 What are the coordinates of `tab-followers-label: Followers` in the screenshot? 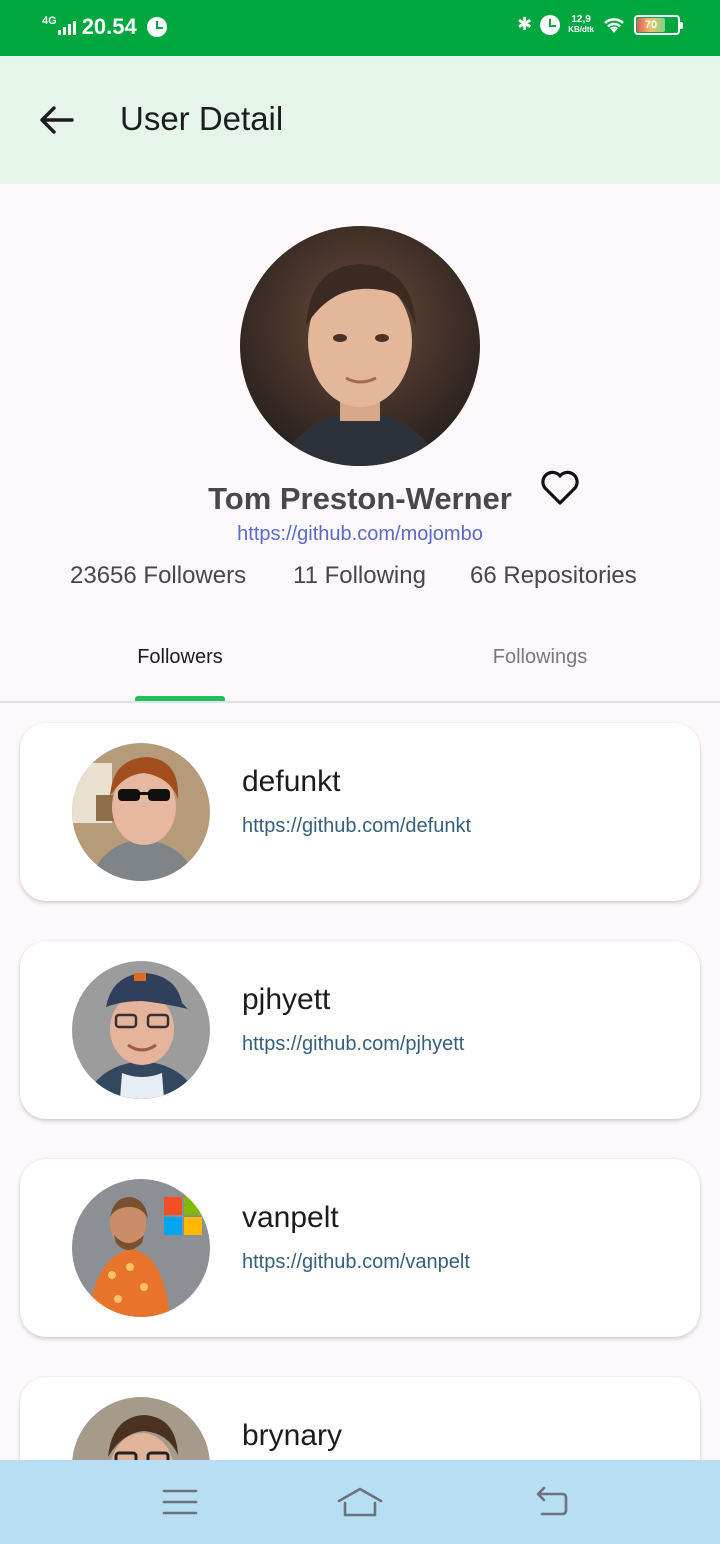 It's located at (180, 656).